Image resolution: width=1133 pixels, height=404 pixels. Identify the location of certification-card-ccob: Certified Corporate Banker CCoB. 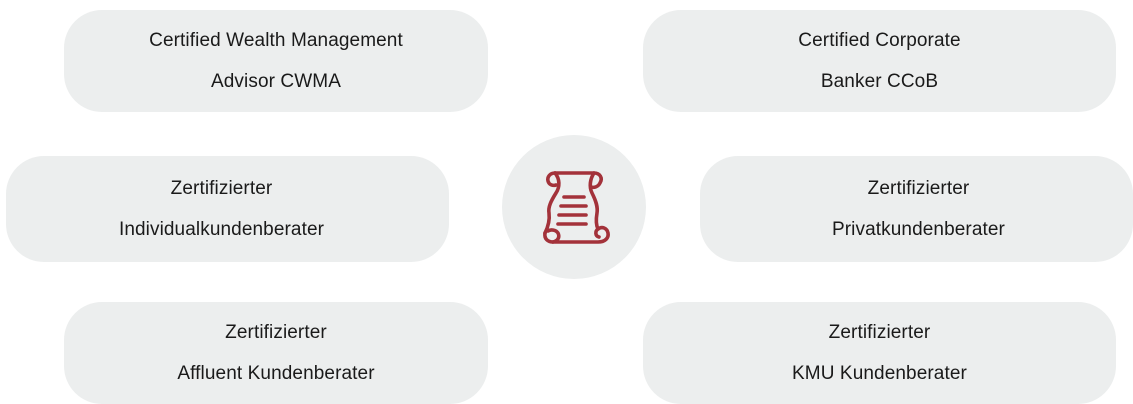
(879, 61).